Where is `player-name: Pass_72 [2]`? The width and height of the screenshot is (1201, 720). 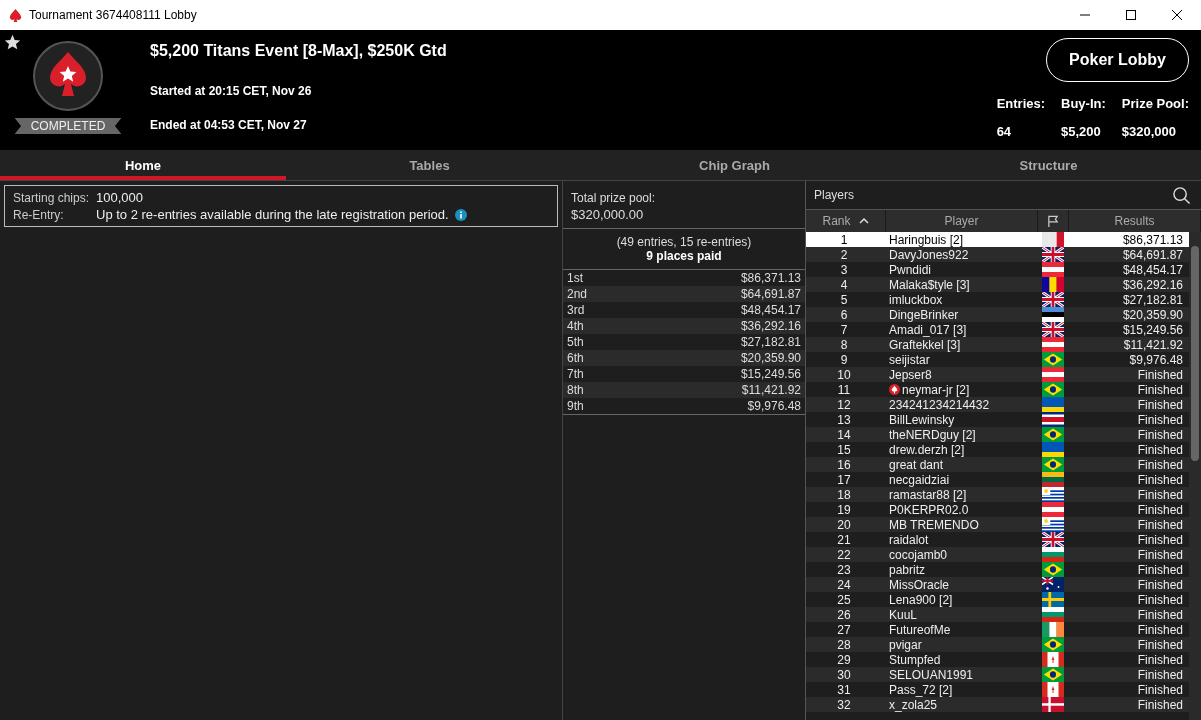 player-name: Pass_72 [2] is located at coordinates (921, 689).